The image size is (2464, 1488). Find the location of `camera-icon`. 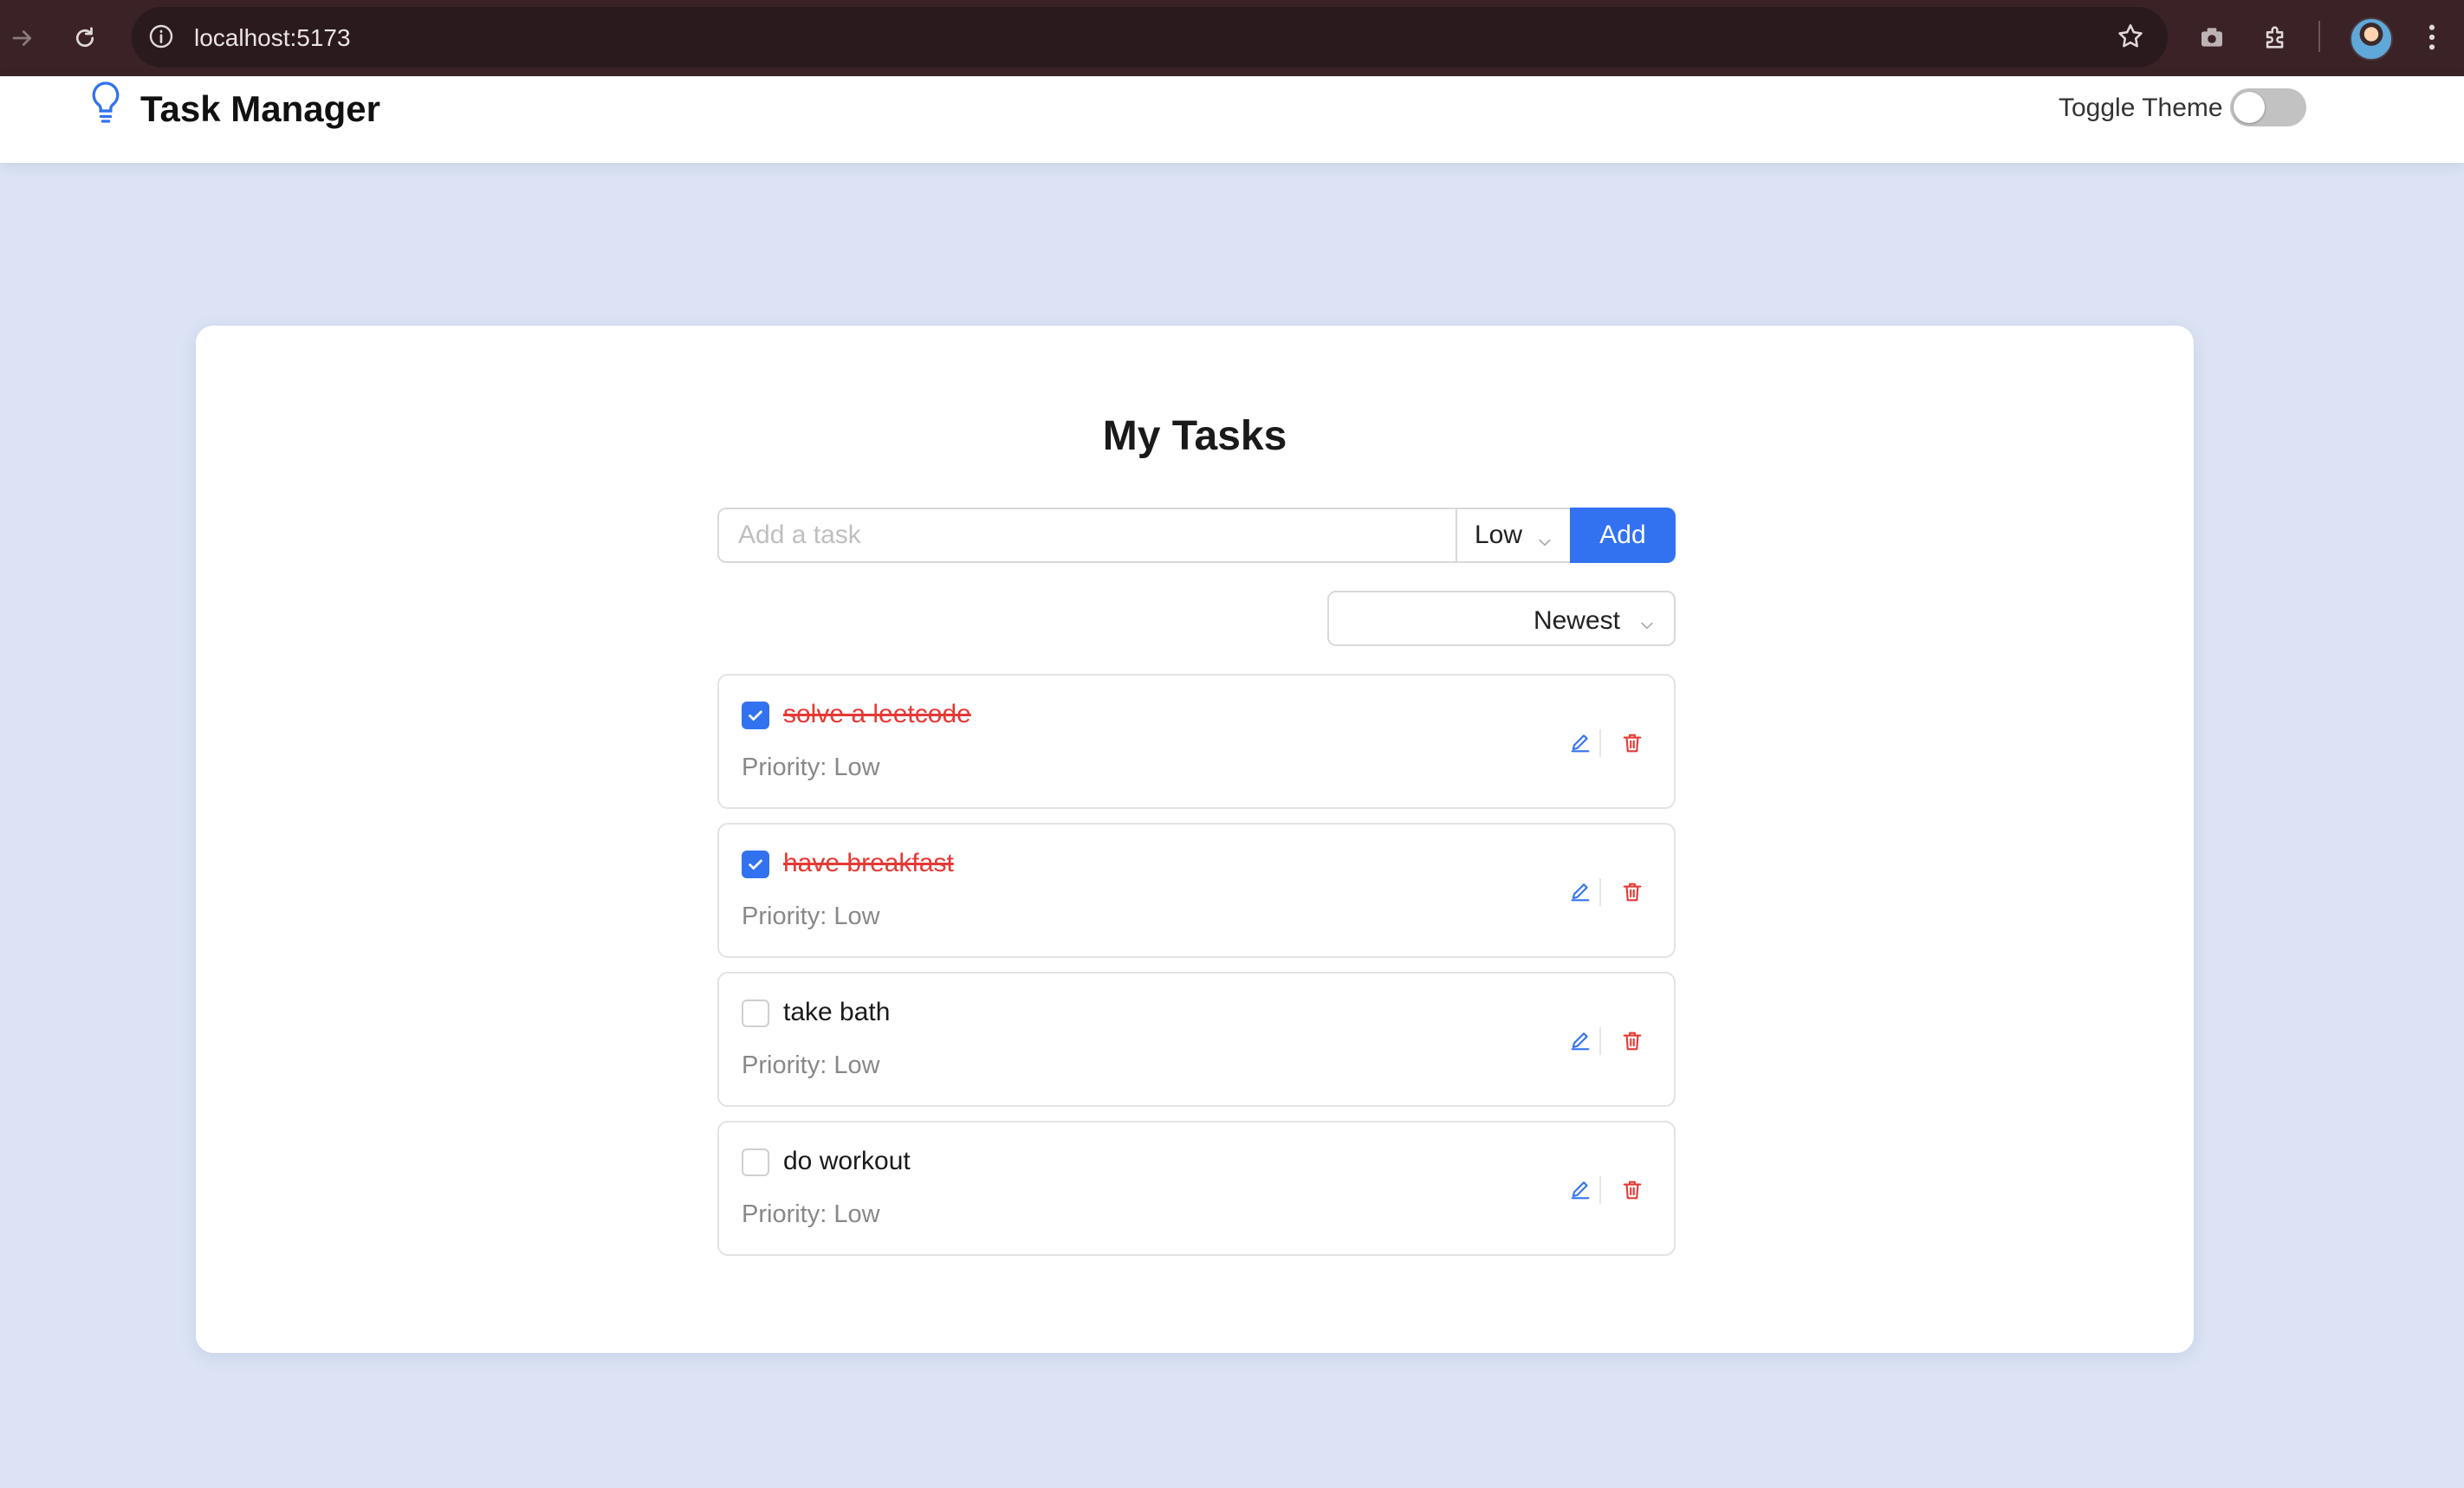

camera-icon is located at coordinates (2212, 37).